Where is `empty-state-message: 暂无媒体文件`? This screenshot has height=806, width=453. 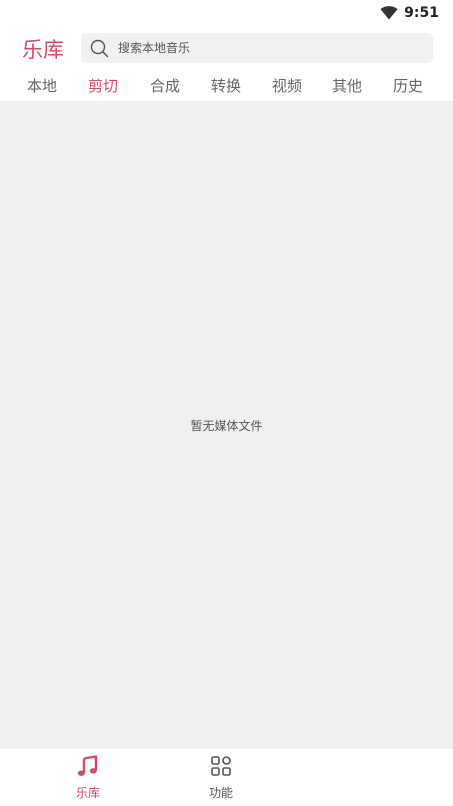 empty-state-message: 暂无媒体文件 is located at coordinates (226, 426).